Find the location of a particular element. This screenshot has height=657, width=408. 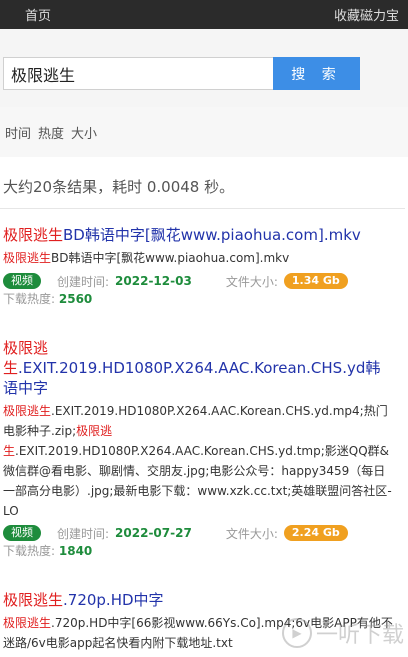

watermark: ▶ 一听下载 is located at coordinates (342, 633).